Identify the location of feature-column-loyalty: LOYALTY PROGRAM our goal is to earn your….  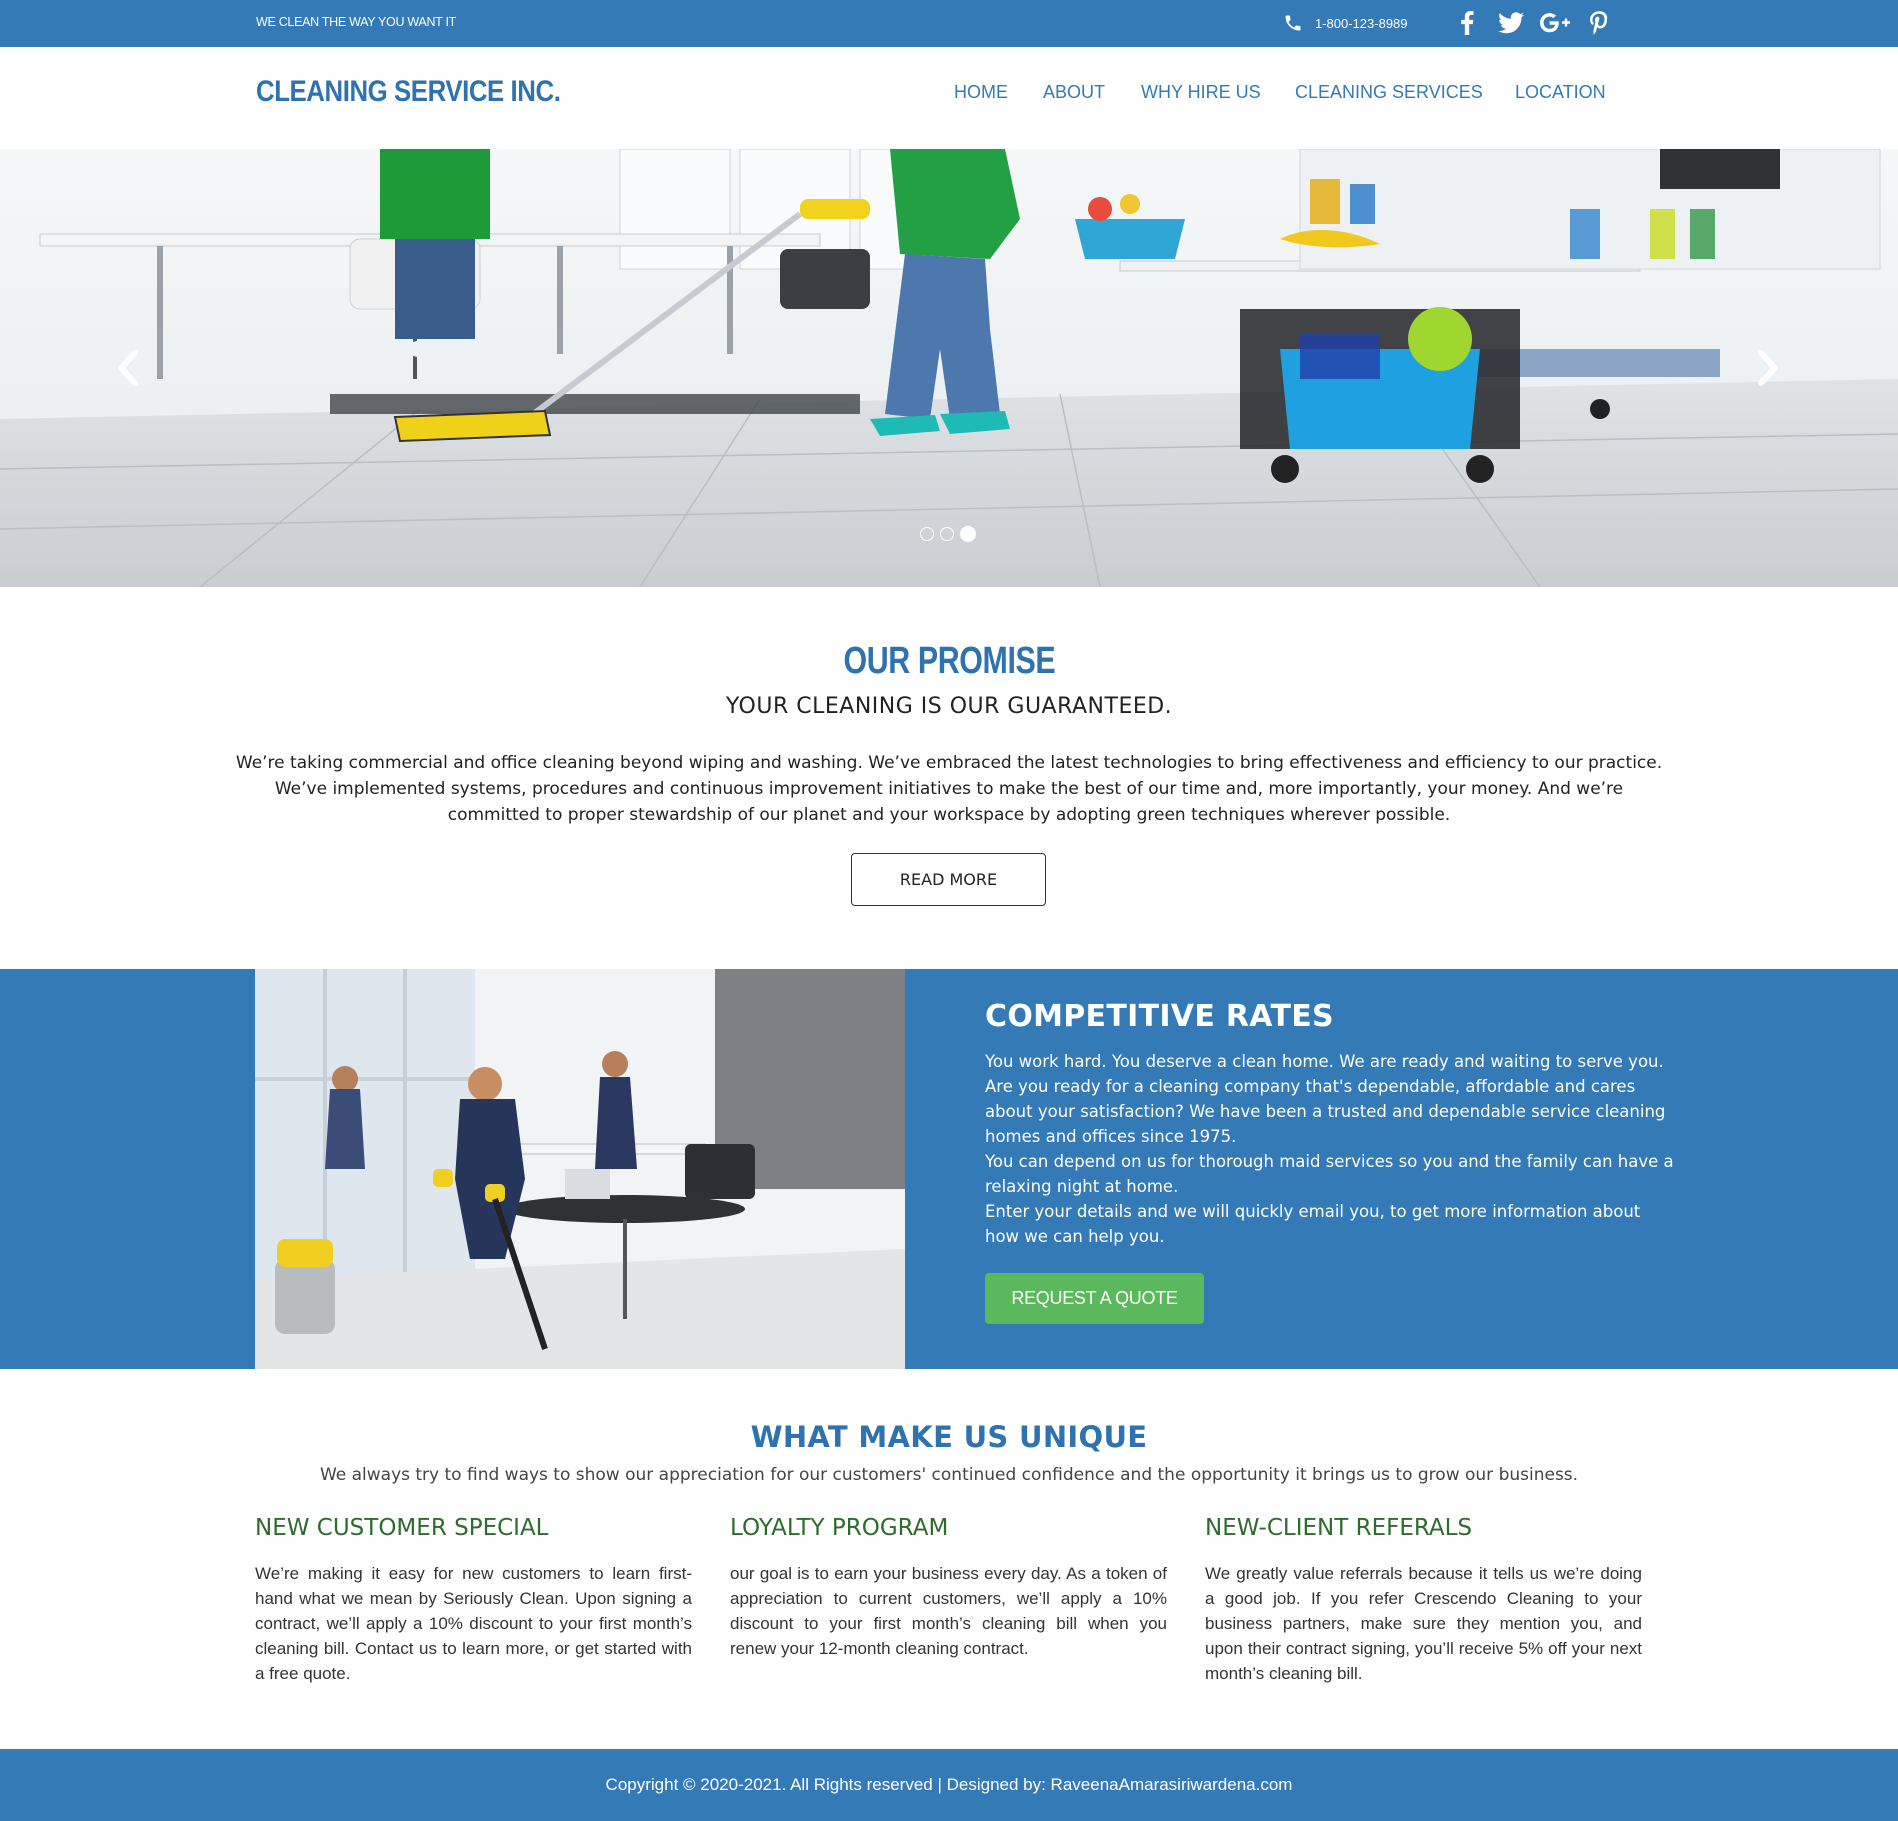
(948, 1588).